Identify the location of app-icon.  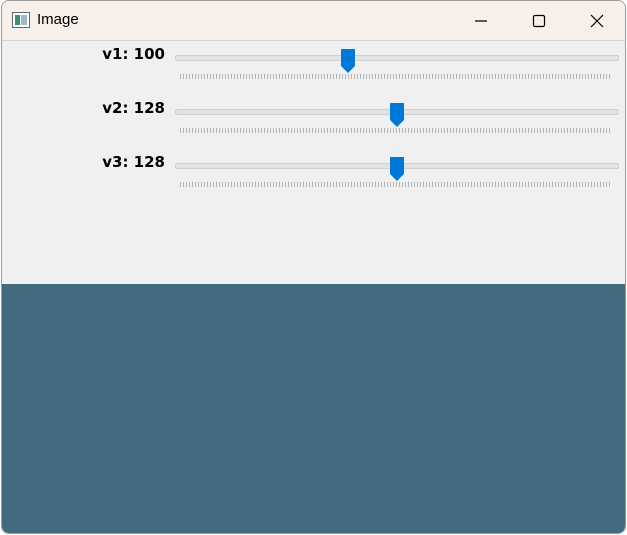
(21, 20).